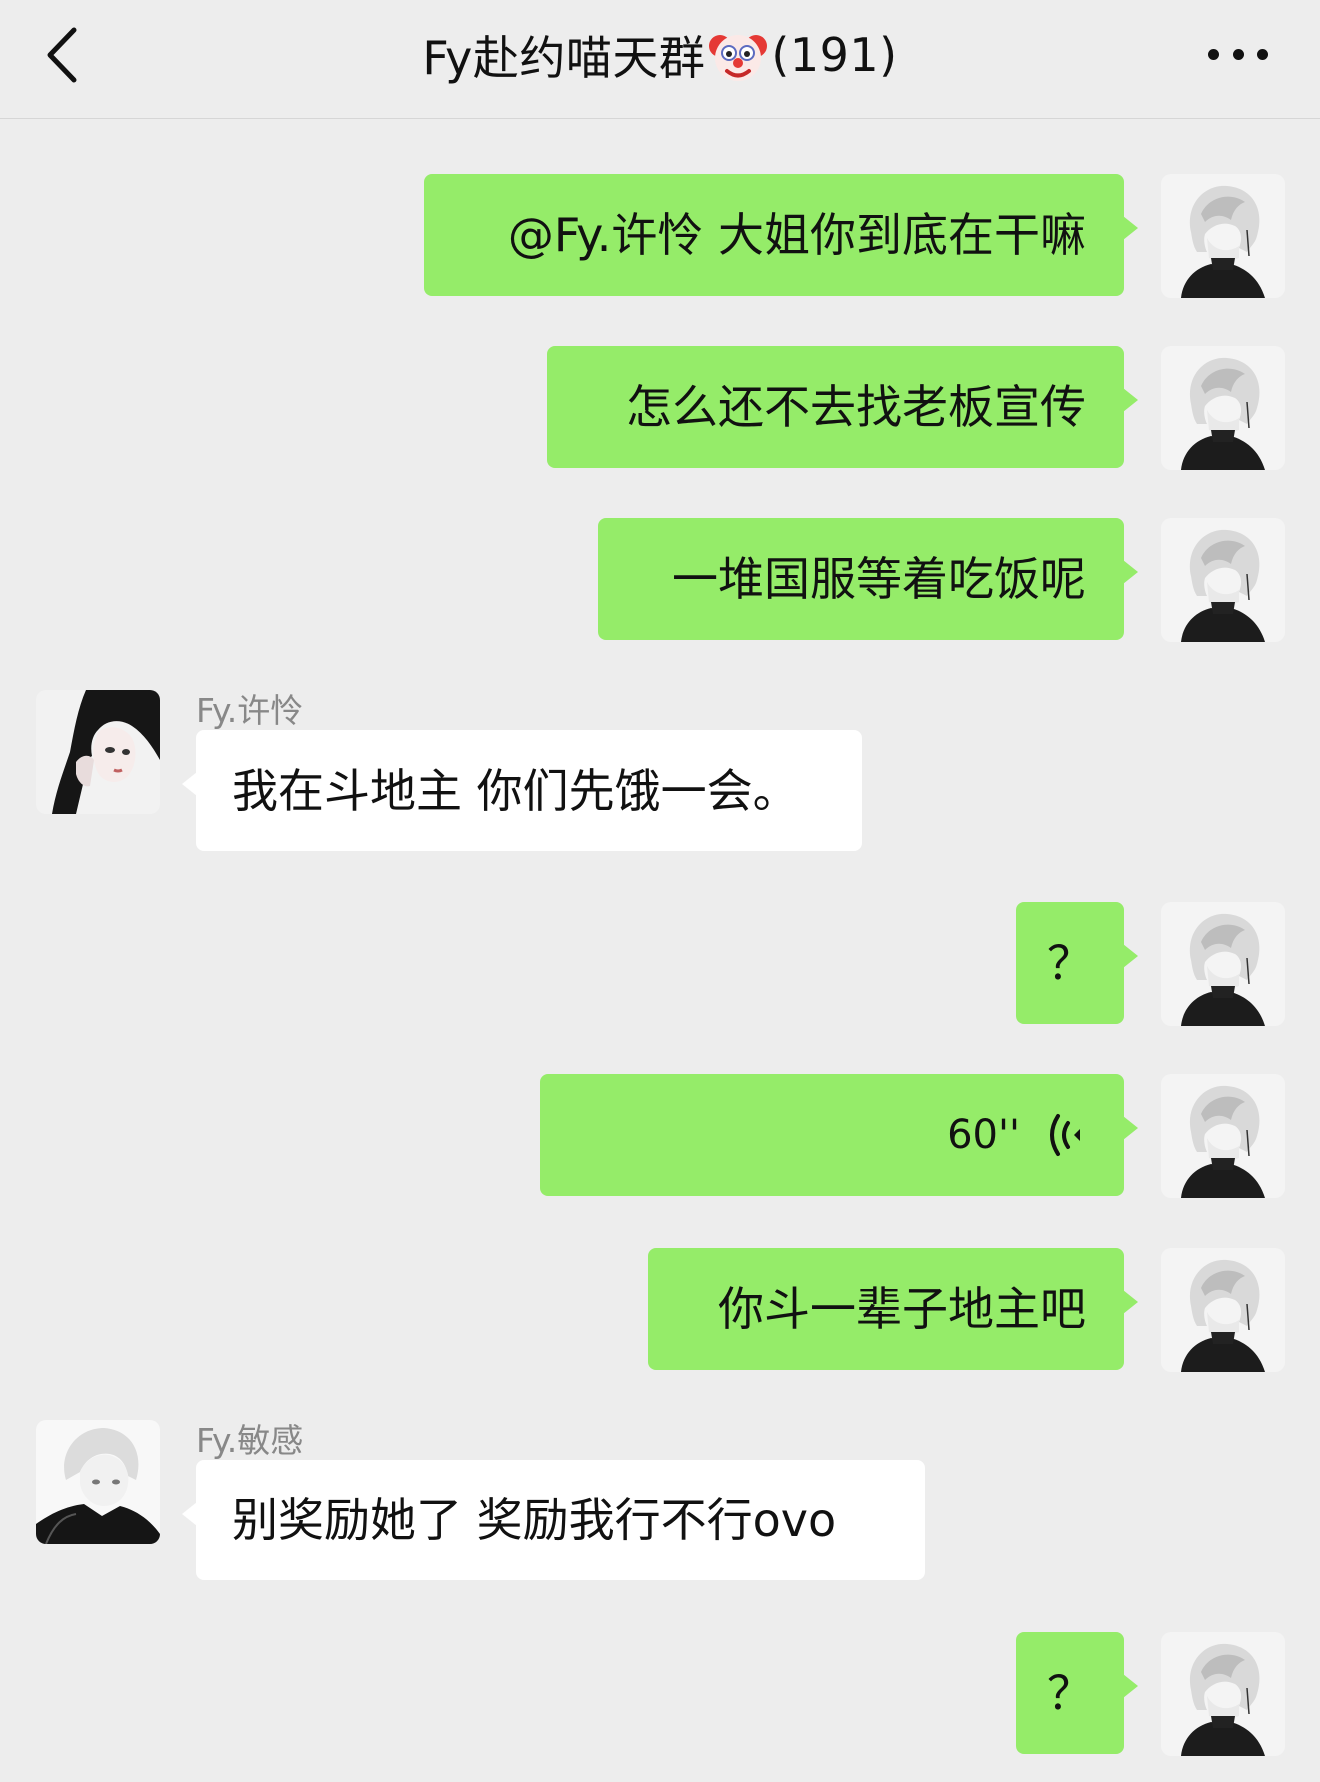 The height and width of the screenshot is (1782, 1320). What do you see at coordinates (98, 752) in the screenshot?
I see `girl-avatar` at bounding box center [98, 752].